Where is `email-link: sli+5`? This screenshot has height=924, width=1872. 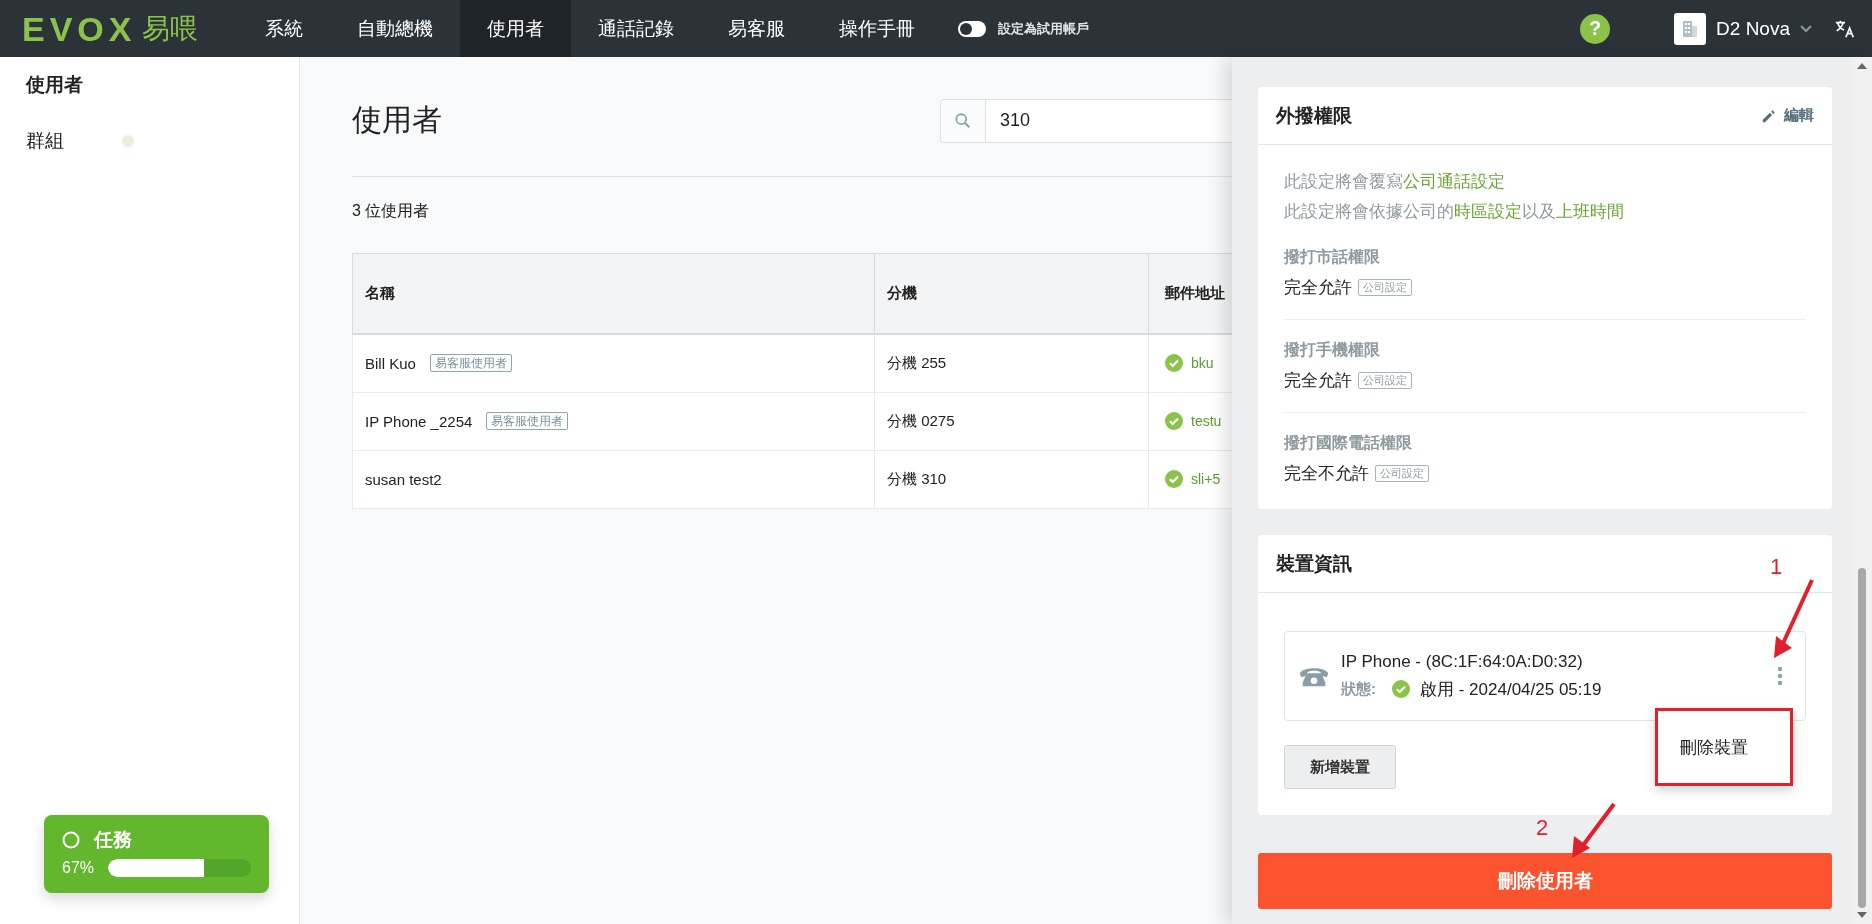
email-link: sli+5 is located at coordinates (1206, 479).